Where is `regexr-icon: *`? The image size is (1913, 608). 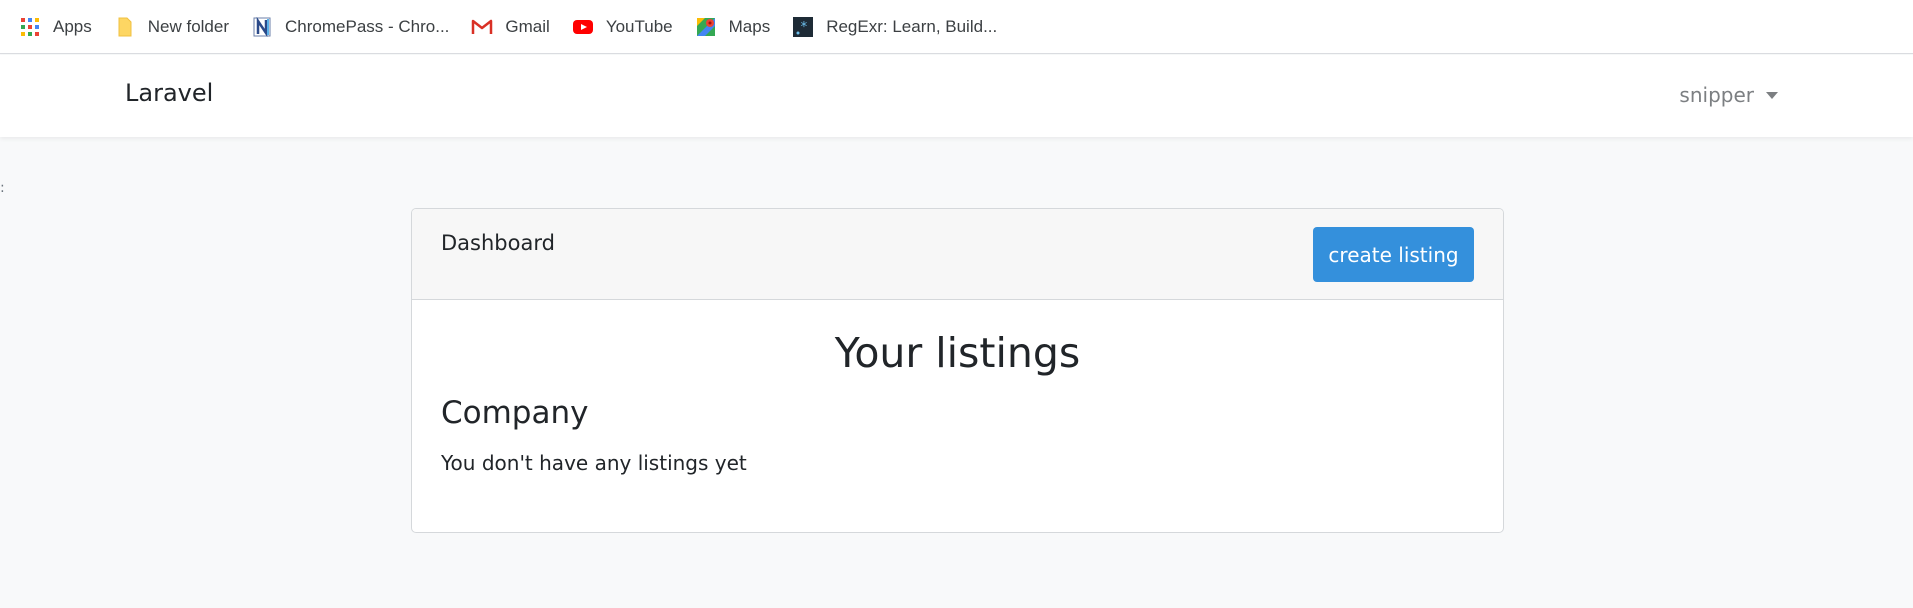
regexr-icon: * is located at coordinates (803, 26).